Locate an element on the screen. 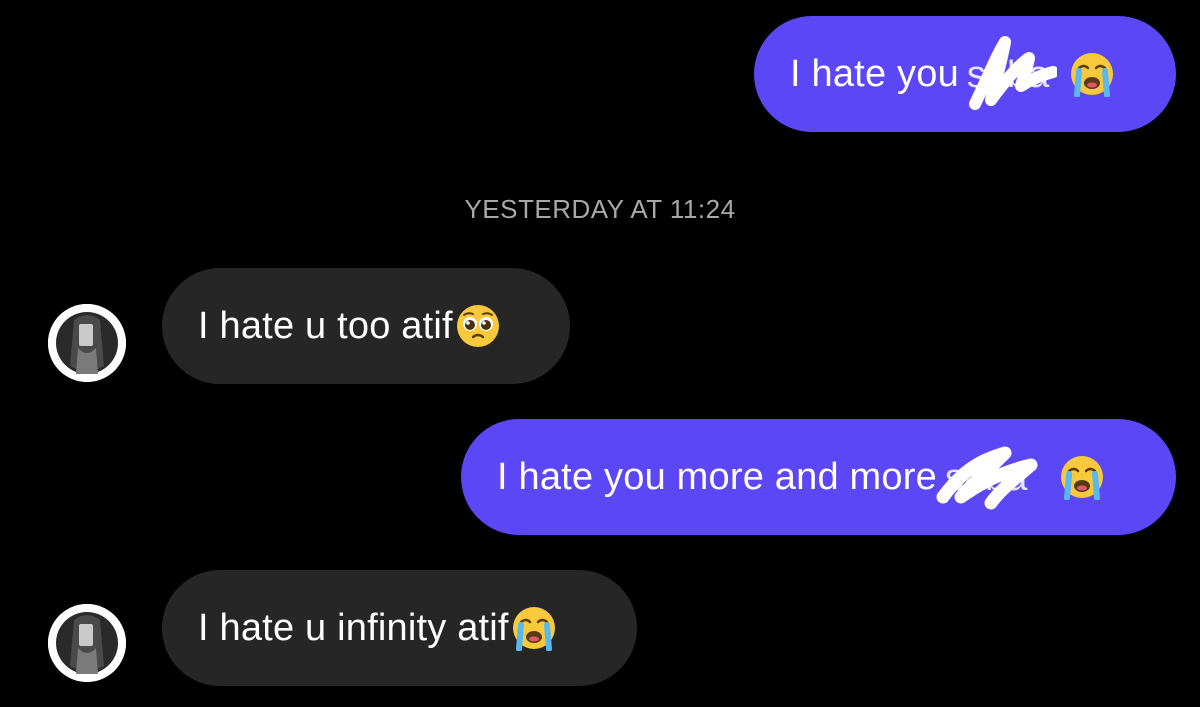  sent-message-bubble: I hate you saba is located at coordinates (965, 74).